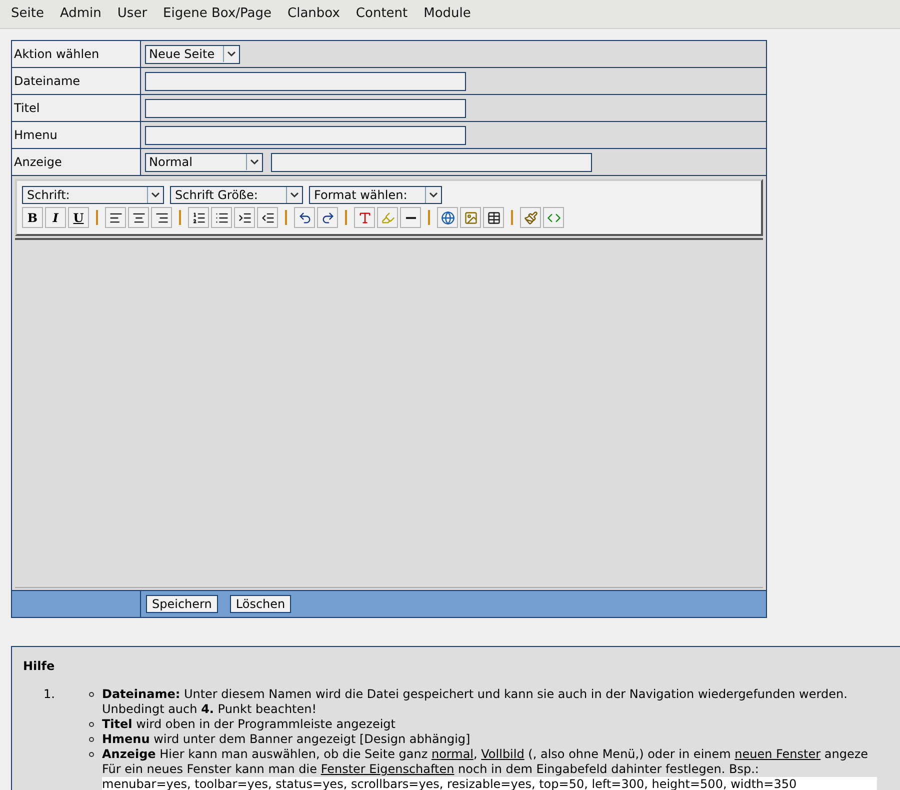 The height and width of the screenshot is (790, 900). Describe the element at coordinates (76, 162) in the screenshot. I see `form-label: Anzeige` at that location.